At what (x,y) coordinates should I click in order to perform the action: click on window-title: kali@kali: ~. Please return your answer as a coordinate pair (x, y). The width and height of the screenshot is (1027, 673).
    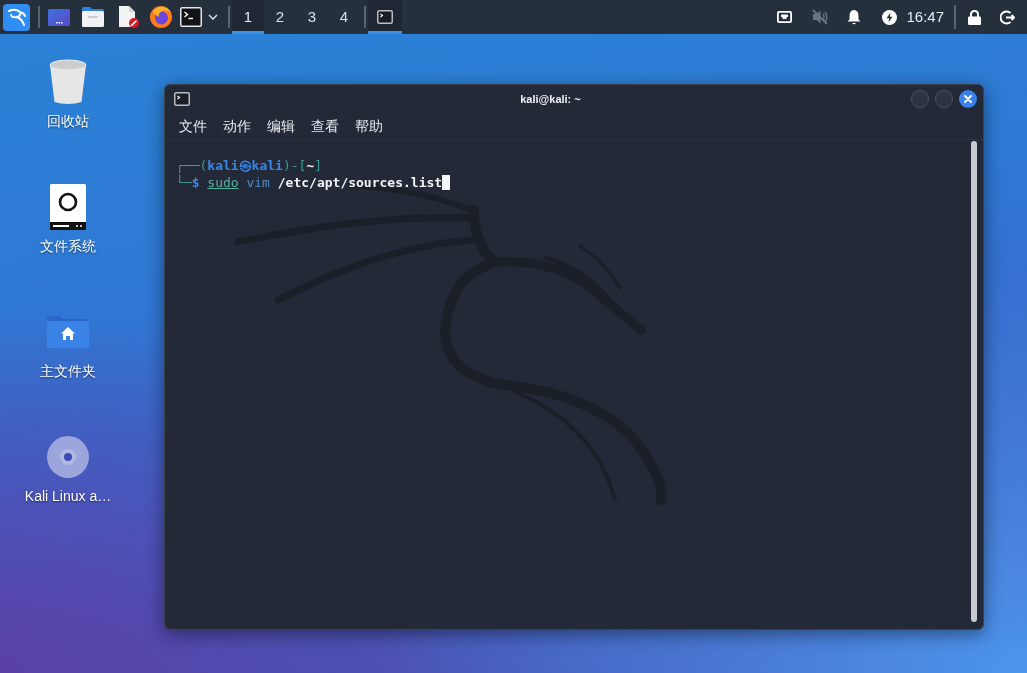
    Looking at the image, I should click on (550, 99).